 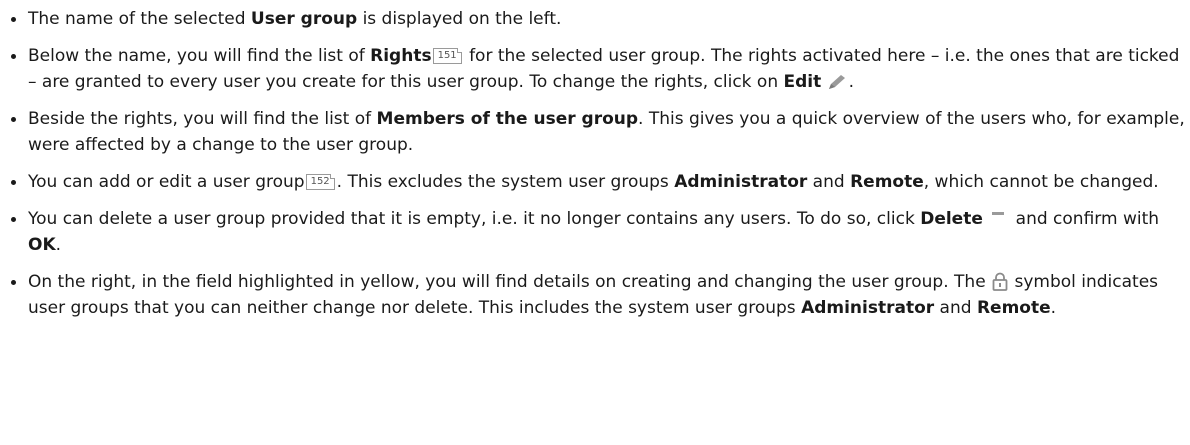 What do you see at coordinates (1000, 282) in the screenshot?
I see `lock-icon` at bounding box center [1000, 282].